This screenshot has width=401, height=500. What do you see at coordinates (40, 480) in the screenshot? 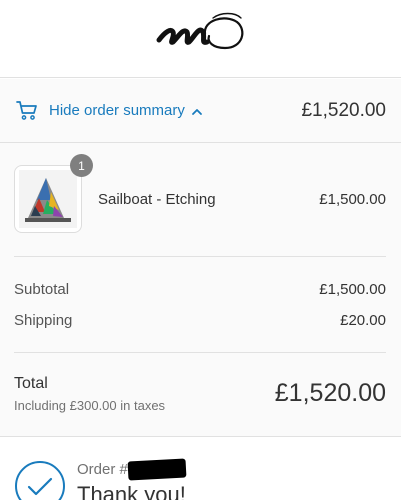
I see `checkmark-circle-icon` at bounding box center [40, 480].